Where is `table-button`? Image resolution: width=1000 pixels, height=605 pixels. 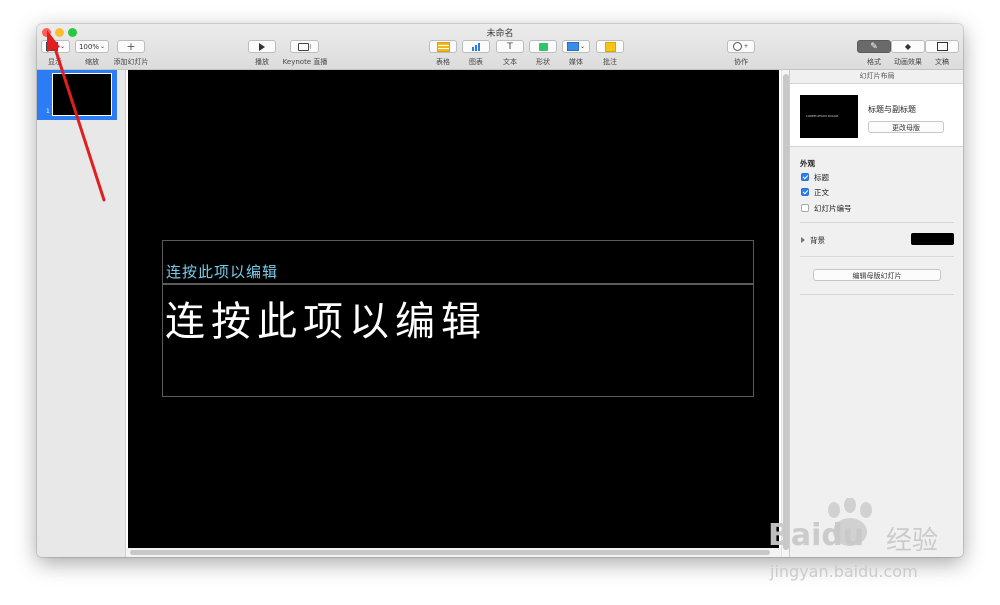
table-button is located at coordinates (443, 46).